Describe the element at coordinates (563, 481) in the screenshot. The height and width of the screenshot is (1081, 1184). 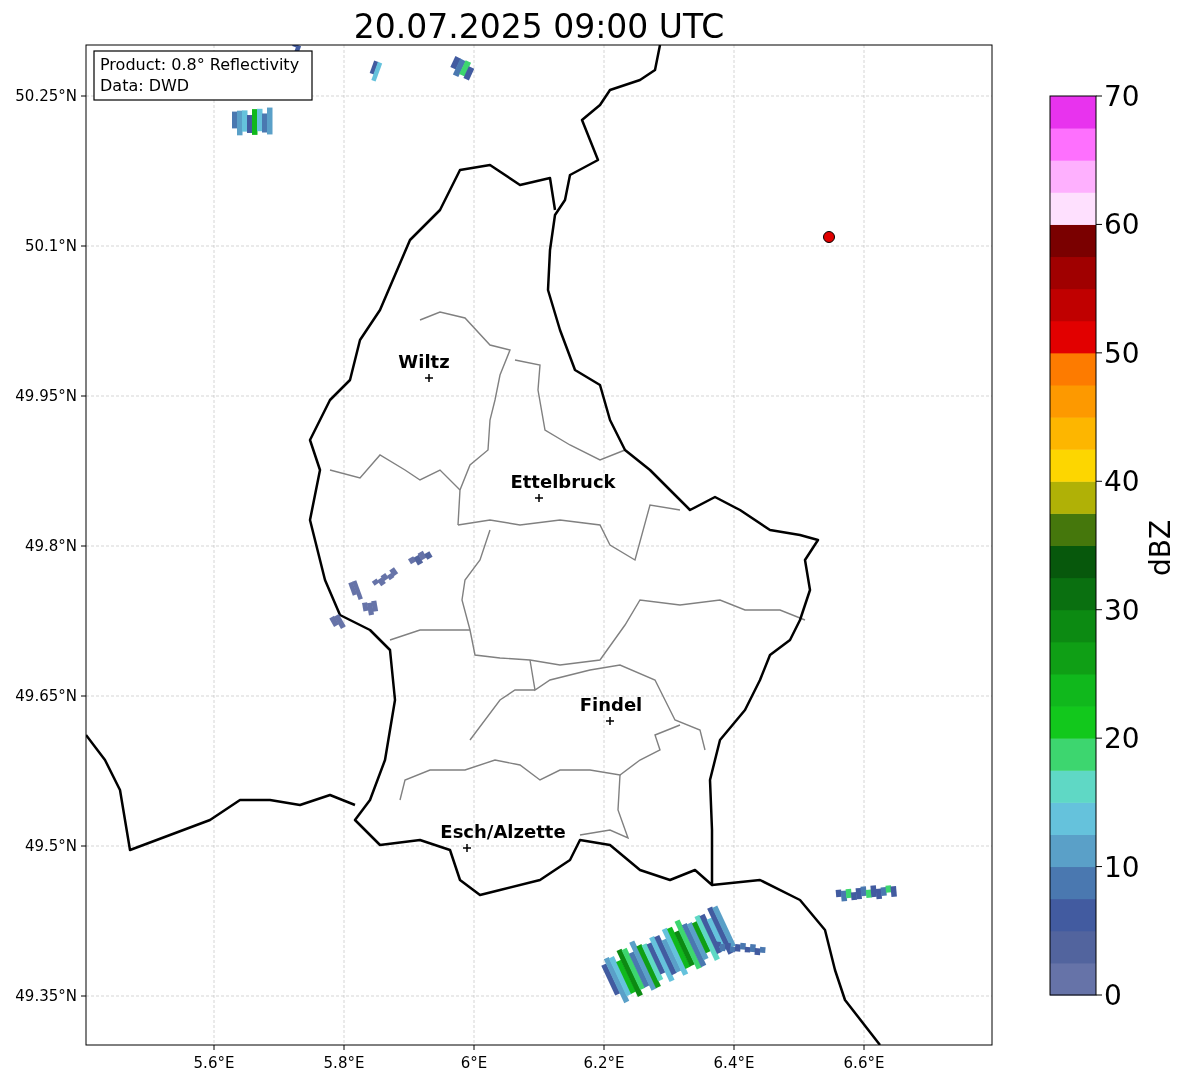
I see `city-label: Ettelbruck` at that location.